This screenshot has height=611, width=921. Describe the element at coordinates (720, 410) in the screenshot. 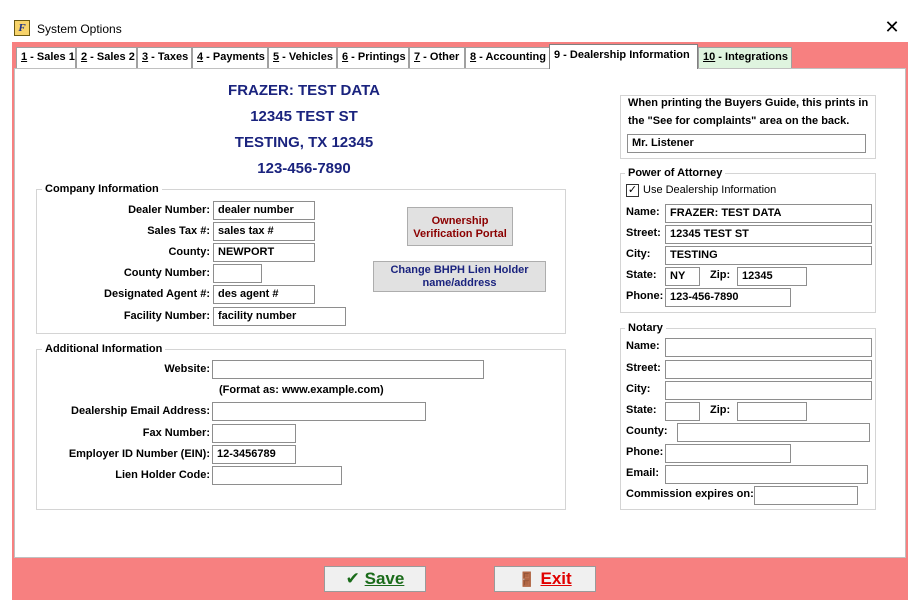

I see `notary-zip-label: Zip:` at that location.